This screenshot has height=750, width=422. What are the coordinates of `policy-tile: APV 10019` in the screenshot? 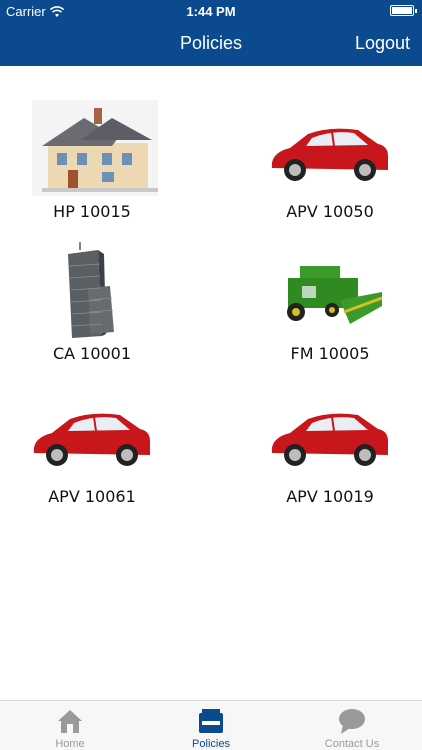 It's located at (330, 448).